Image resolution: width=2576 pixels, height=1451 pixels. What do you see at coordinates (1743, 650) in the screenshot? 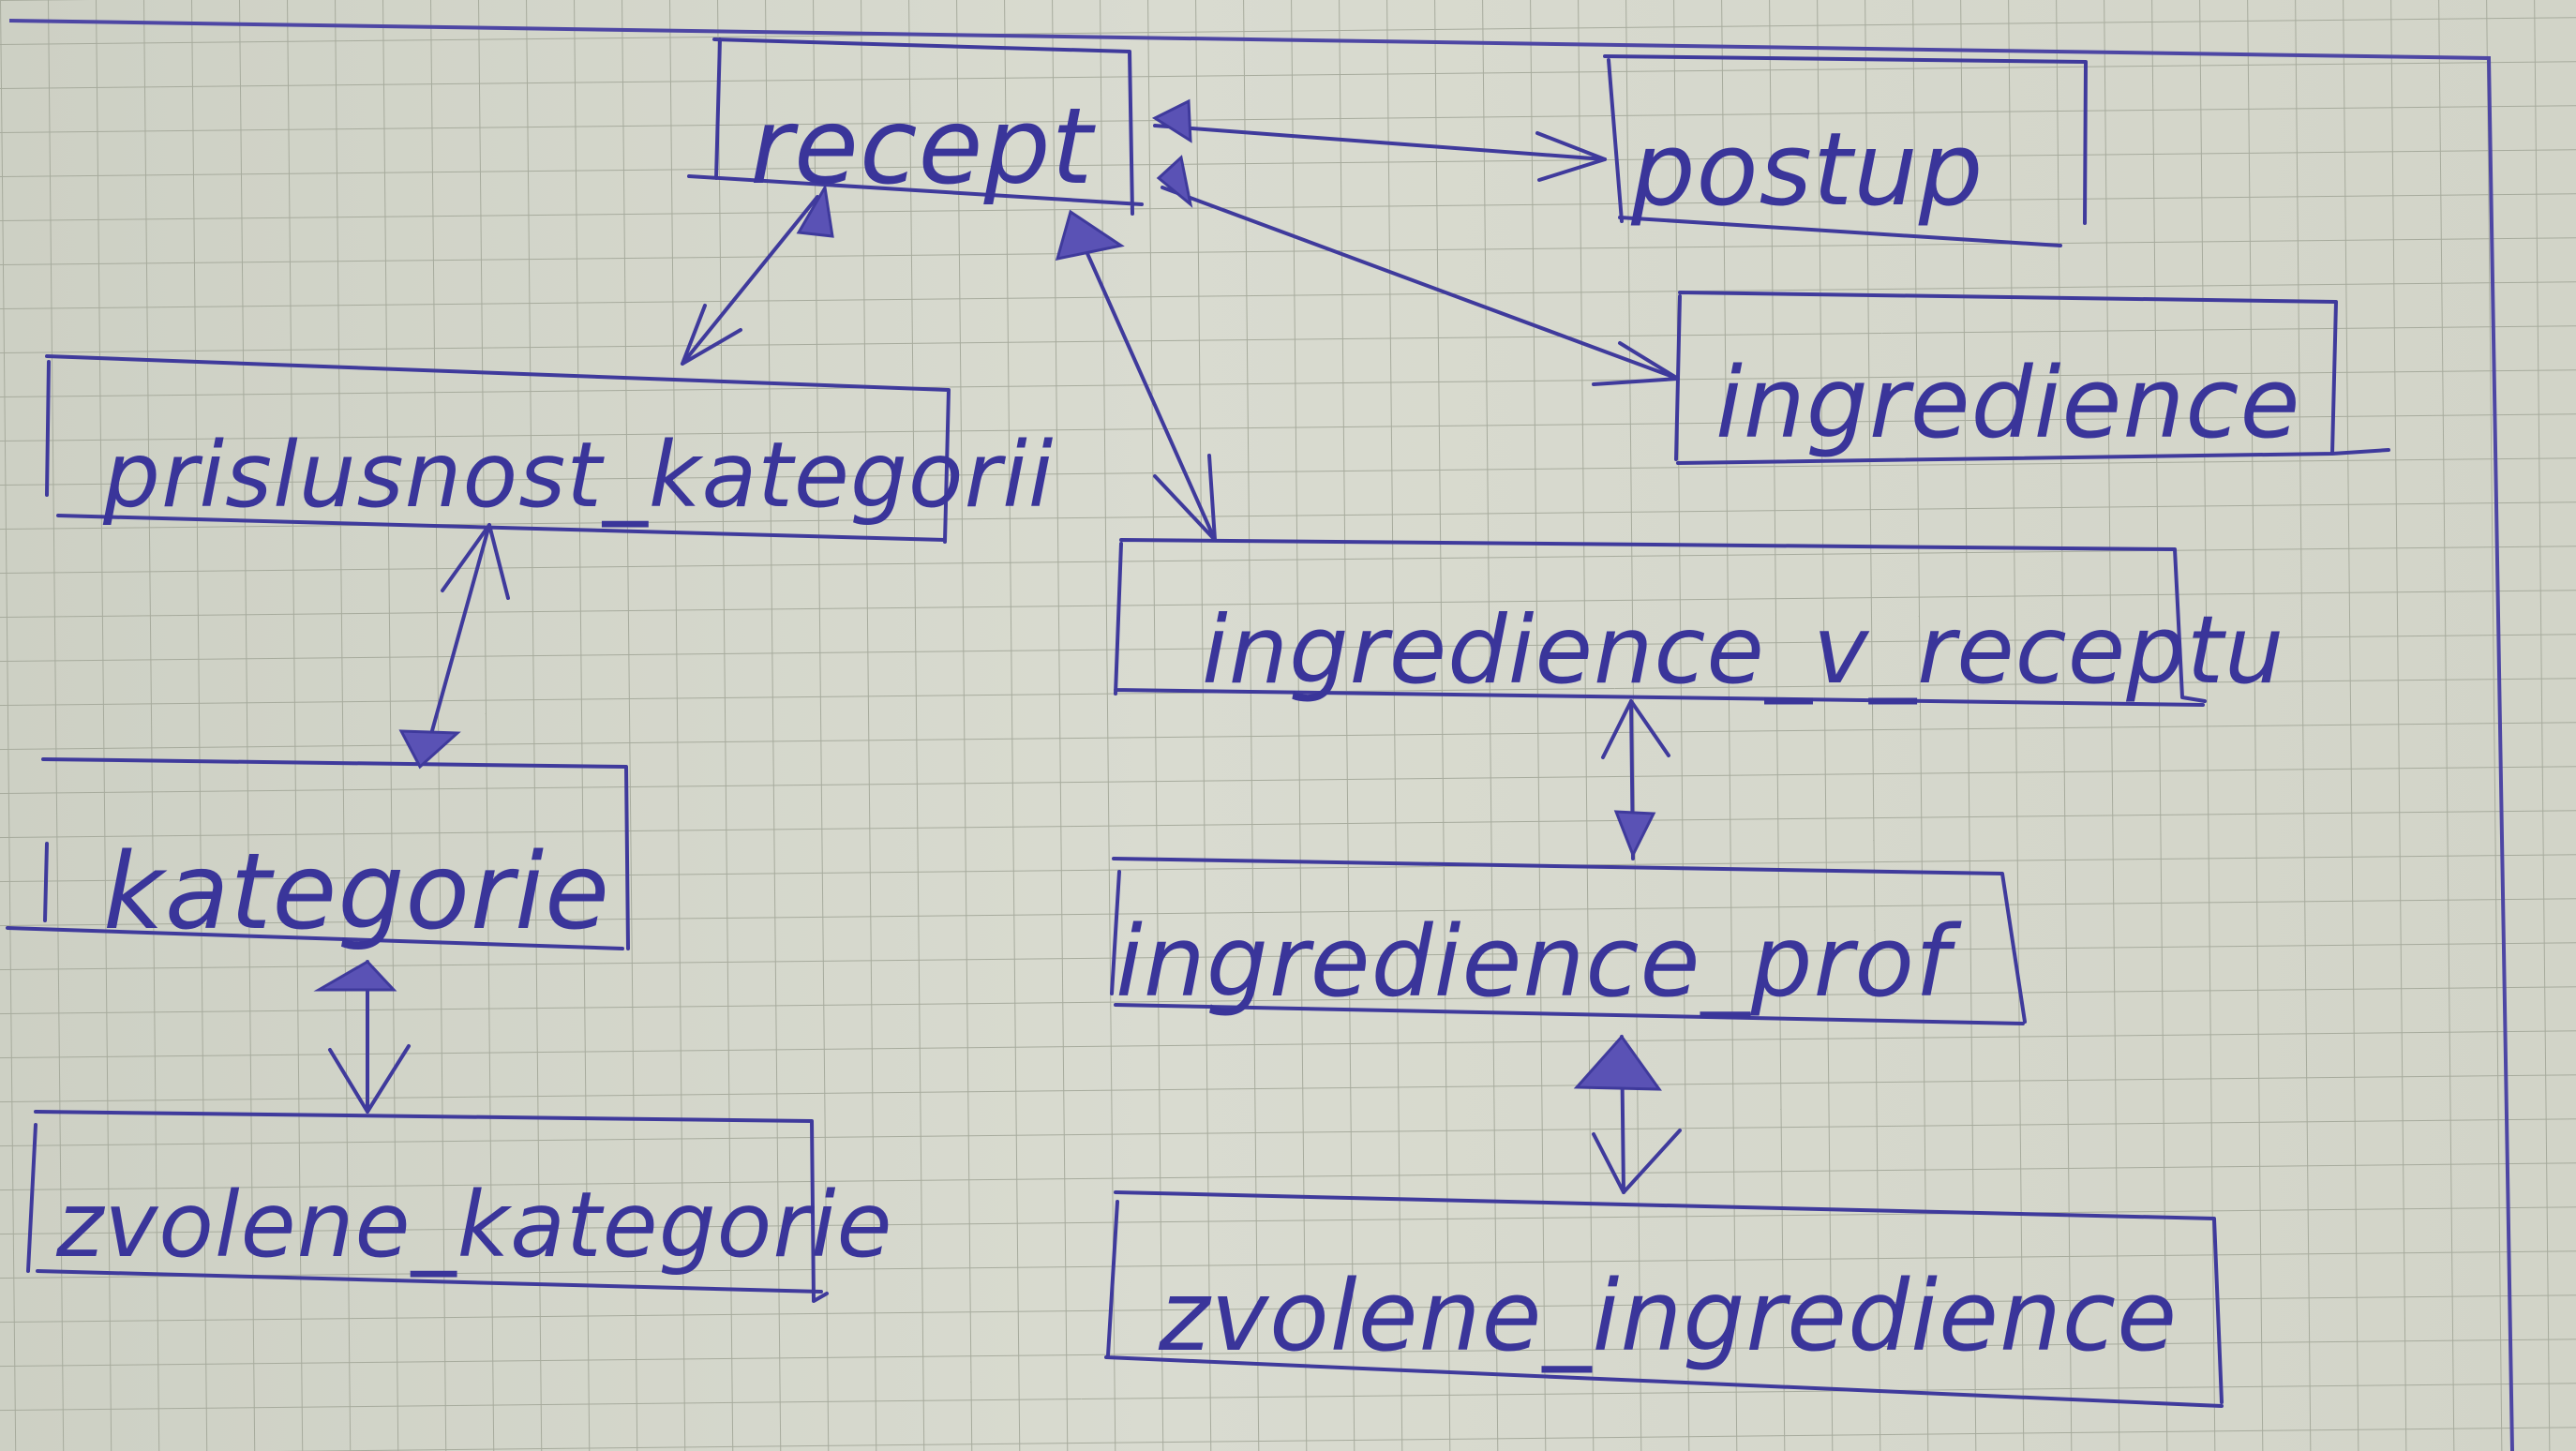
I see `entity-label-ingredience-v-receptu: ingredience_v_receptu` at bounding box center [1743, 650].